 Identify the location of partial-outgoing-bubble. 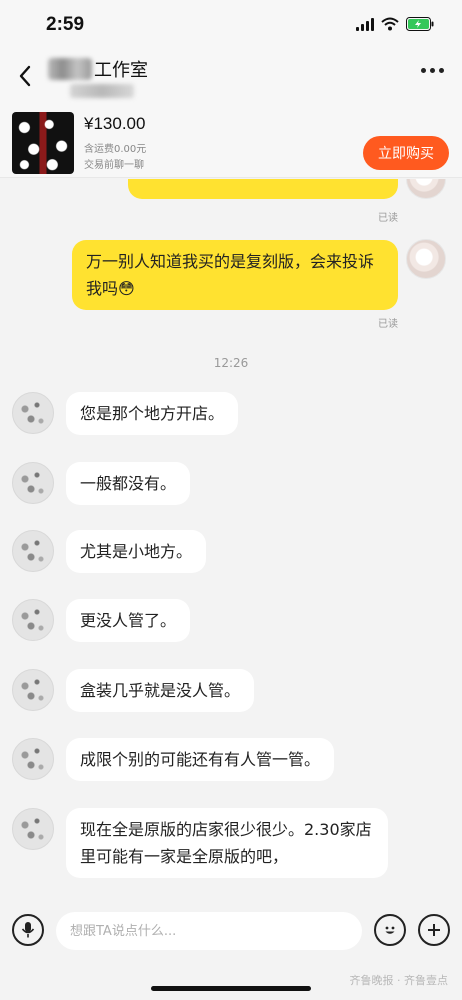
(263, 189).